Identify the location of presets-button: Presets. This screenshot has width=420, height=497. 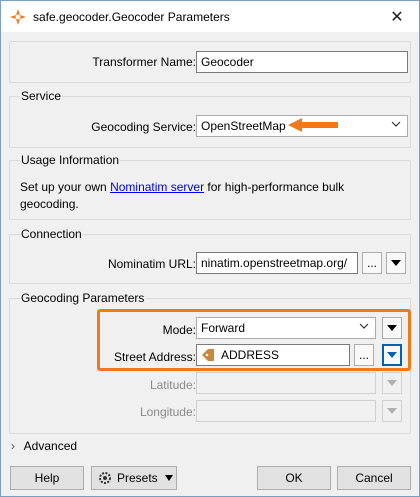
(134, 478).